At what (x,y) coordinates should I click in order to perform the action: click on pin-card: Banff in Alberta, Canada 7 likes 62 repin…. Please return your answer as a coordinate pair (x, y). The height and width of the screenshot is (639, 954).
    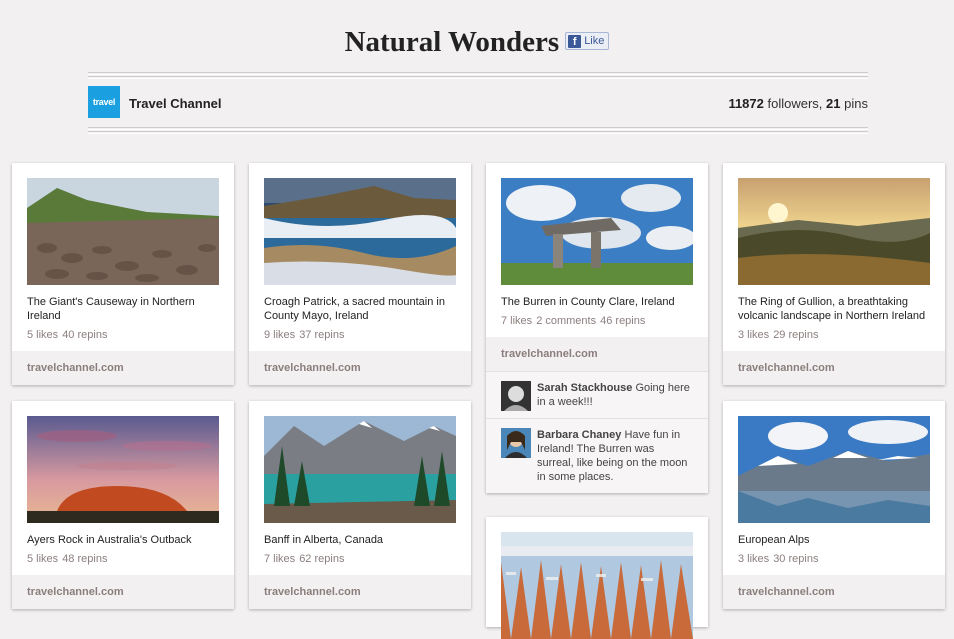
    Looking at the image, I should click on (360, 505).